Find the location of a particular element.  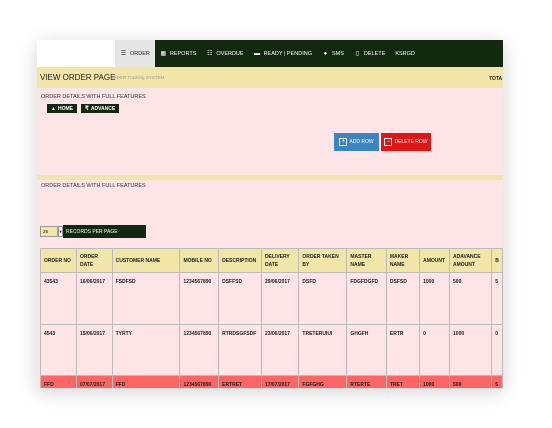

page-subtitle: ORDER Tracking SYSTEM is located at coordinates (137, 77).